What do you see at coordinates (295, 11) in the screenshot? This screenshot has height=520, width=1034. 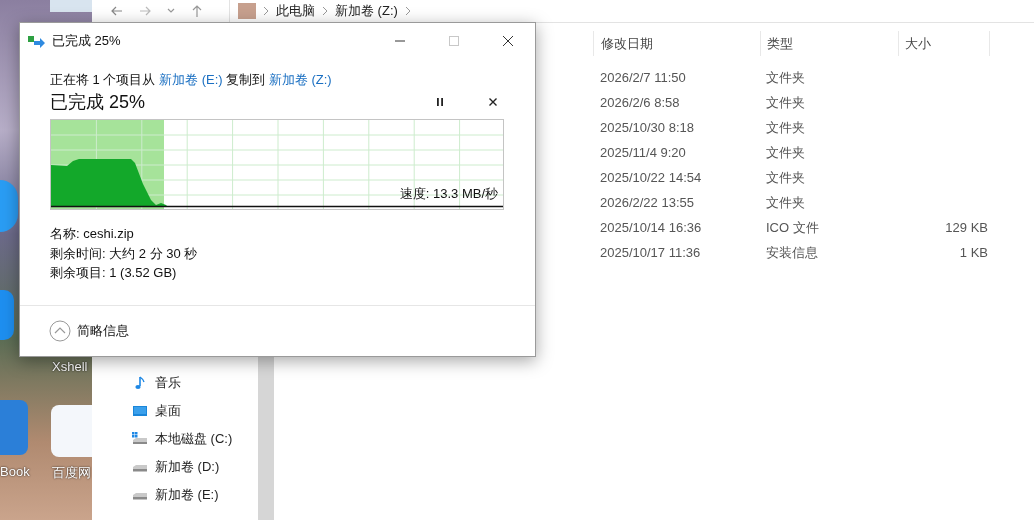 I see `breadcrumb-item: 此电脑` at bounding box center [295, 11].